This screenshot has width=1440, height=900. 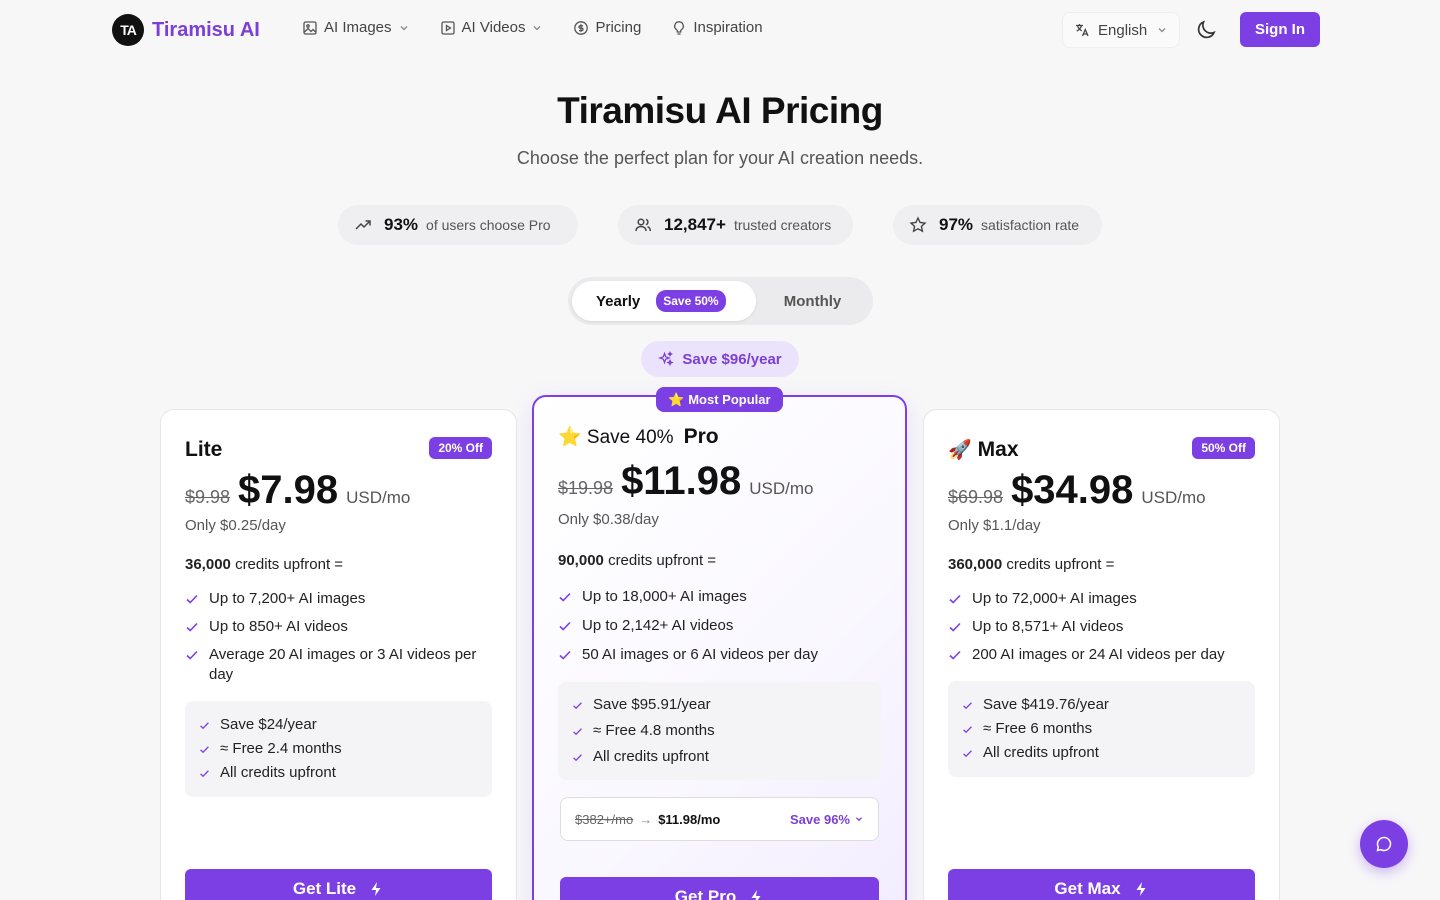 I want to click on credits-amount: 36,000, so click(x=208, y=564).